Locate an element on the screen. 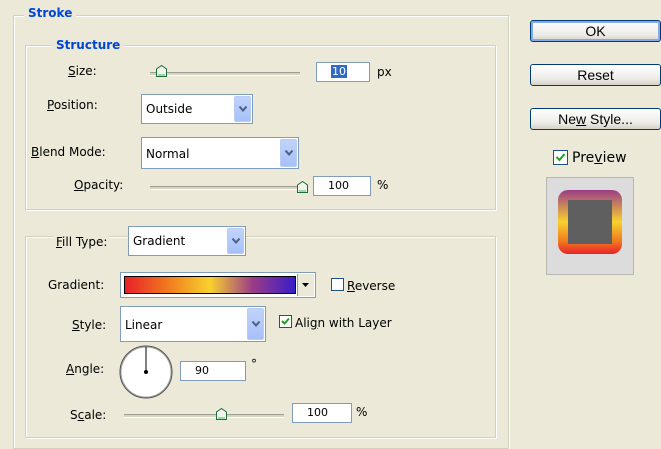 The height and width of the screenshot is (449, 661). blend-mode-select: Normal is located at coordinates (220, 153).